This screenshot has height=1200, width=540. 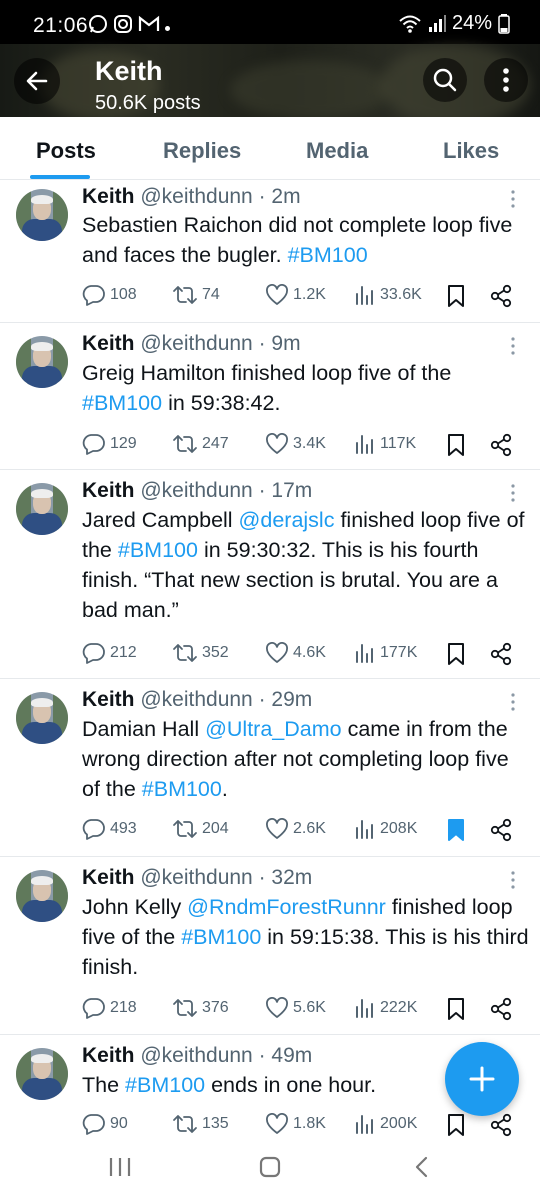 What do you see at coordinates (109, 829) in the screenshot?
I see `reply-button: 493` at bounding box center [109, 829].